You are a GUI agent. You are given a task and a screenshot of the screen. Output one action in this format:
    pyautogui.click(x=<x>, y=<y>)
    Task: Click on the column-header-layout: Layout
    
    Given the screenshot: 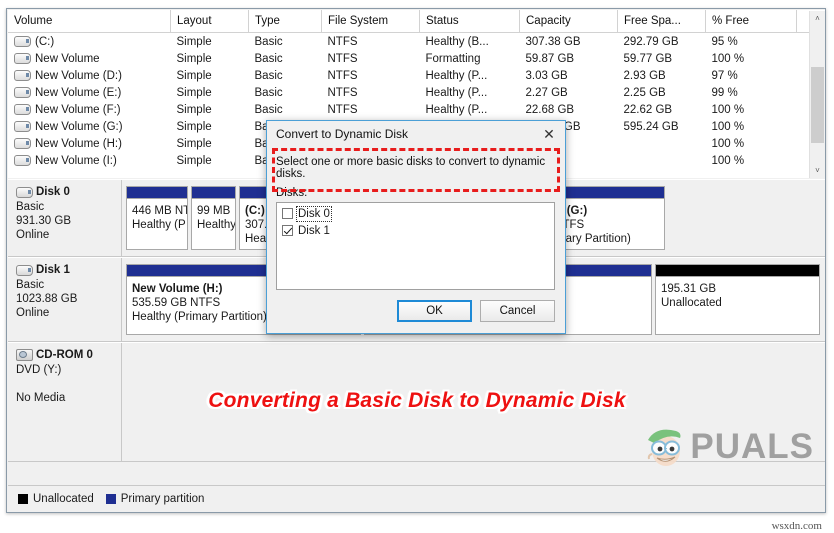 What is the action you would take?
    pyautogui.click(x=209, y=21)
    